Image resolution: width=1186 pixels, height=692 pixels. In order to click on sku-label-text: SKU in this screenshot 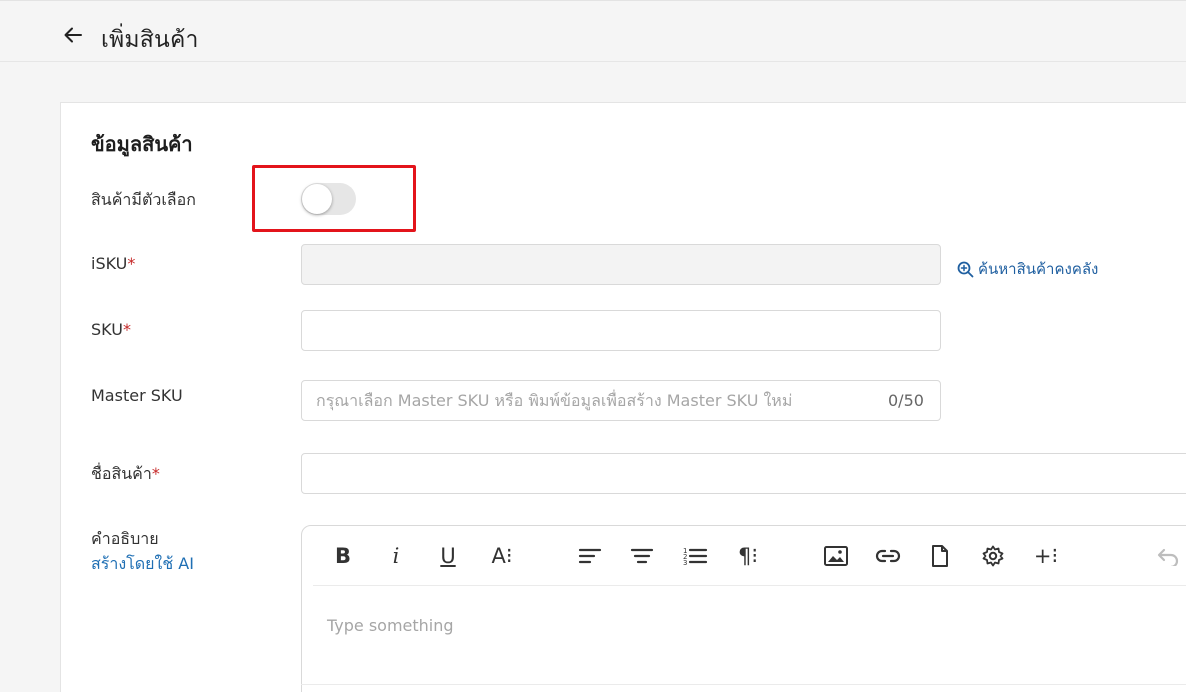, I will do `click(107, 329)`.